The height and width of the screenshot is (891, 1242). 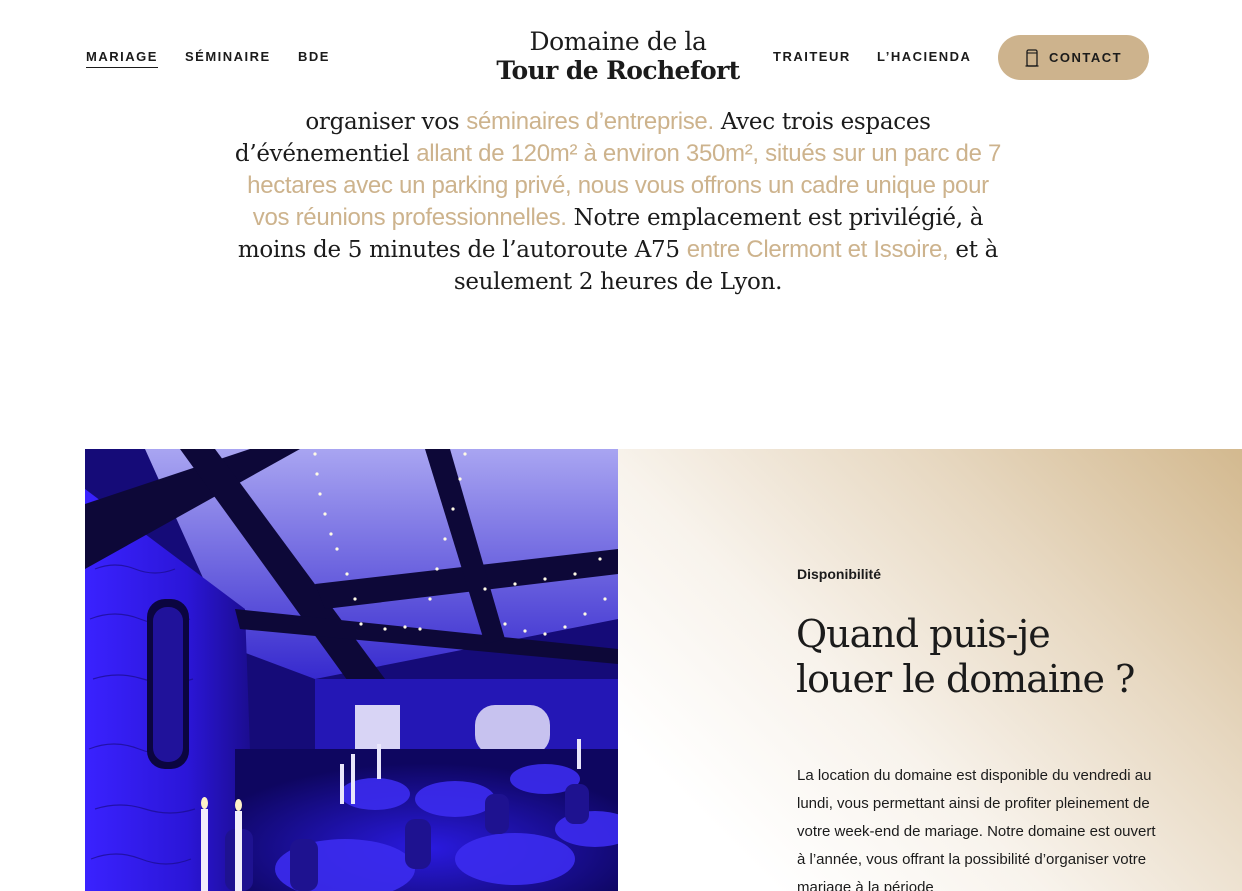 What do you see at coordinates (228, 58) in the screenshot?
I see `nav-link-seminaire: SÉMINAIRE` at bounding box center [228, 58].